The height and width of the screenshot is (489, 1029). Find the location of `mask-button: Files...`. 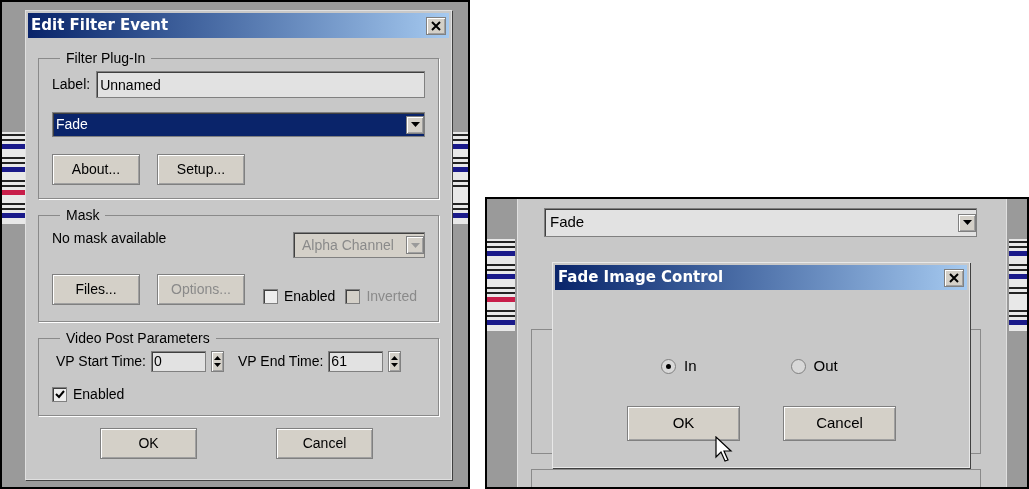

mask-button: Files... is located at coordinates (96, 289).